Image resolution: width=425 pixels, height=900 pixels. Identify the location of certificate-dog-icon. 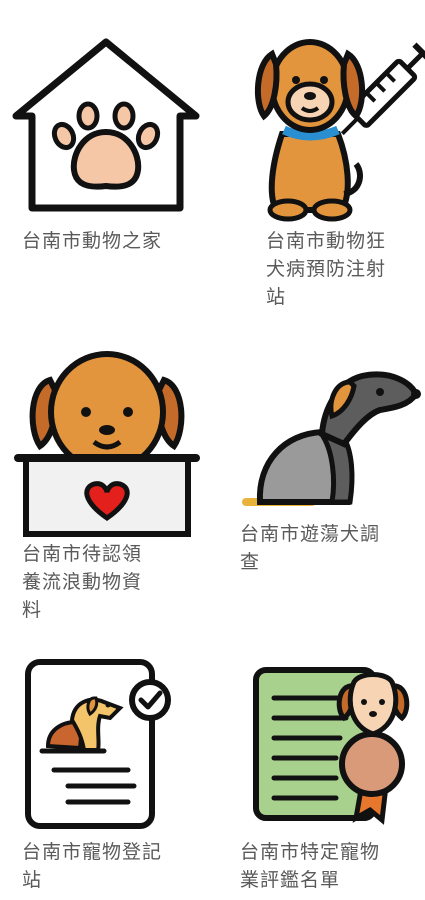
(331, 746).